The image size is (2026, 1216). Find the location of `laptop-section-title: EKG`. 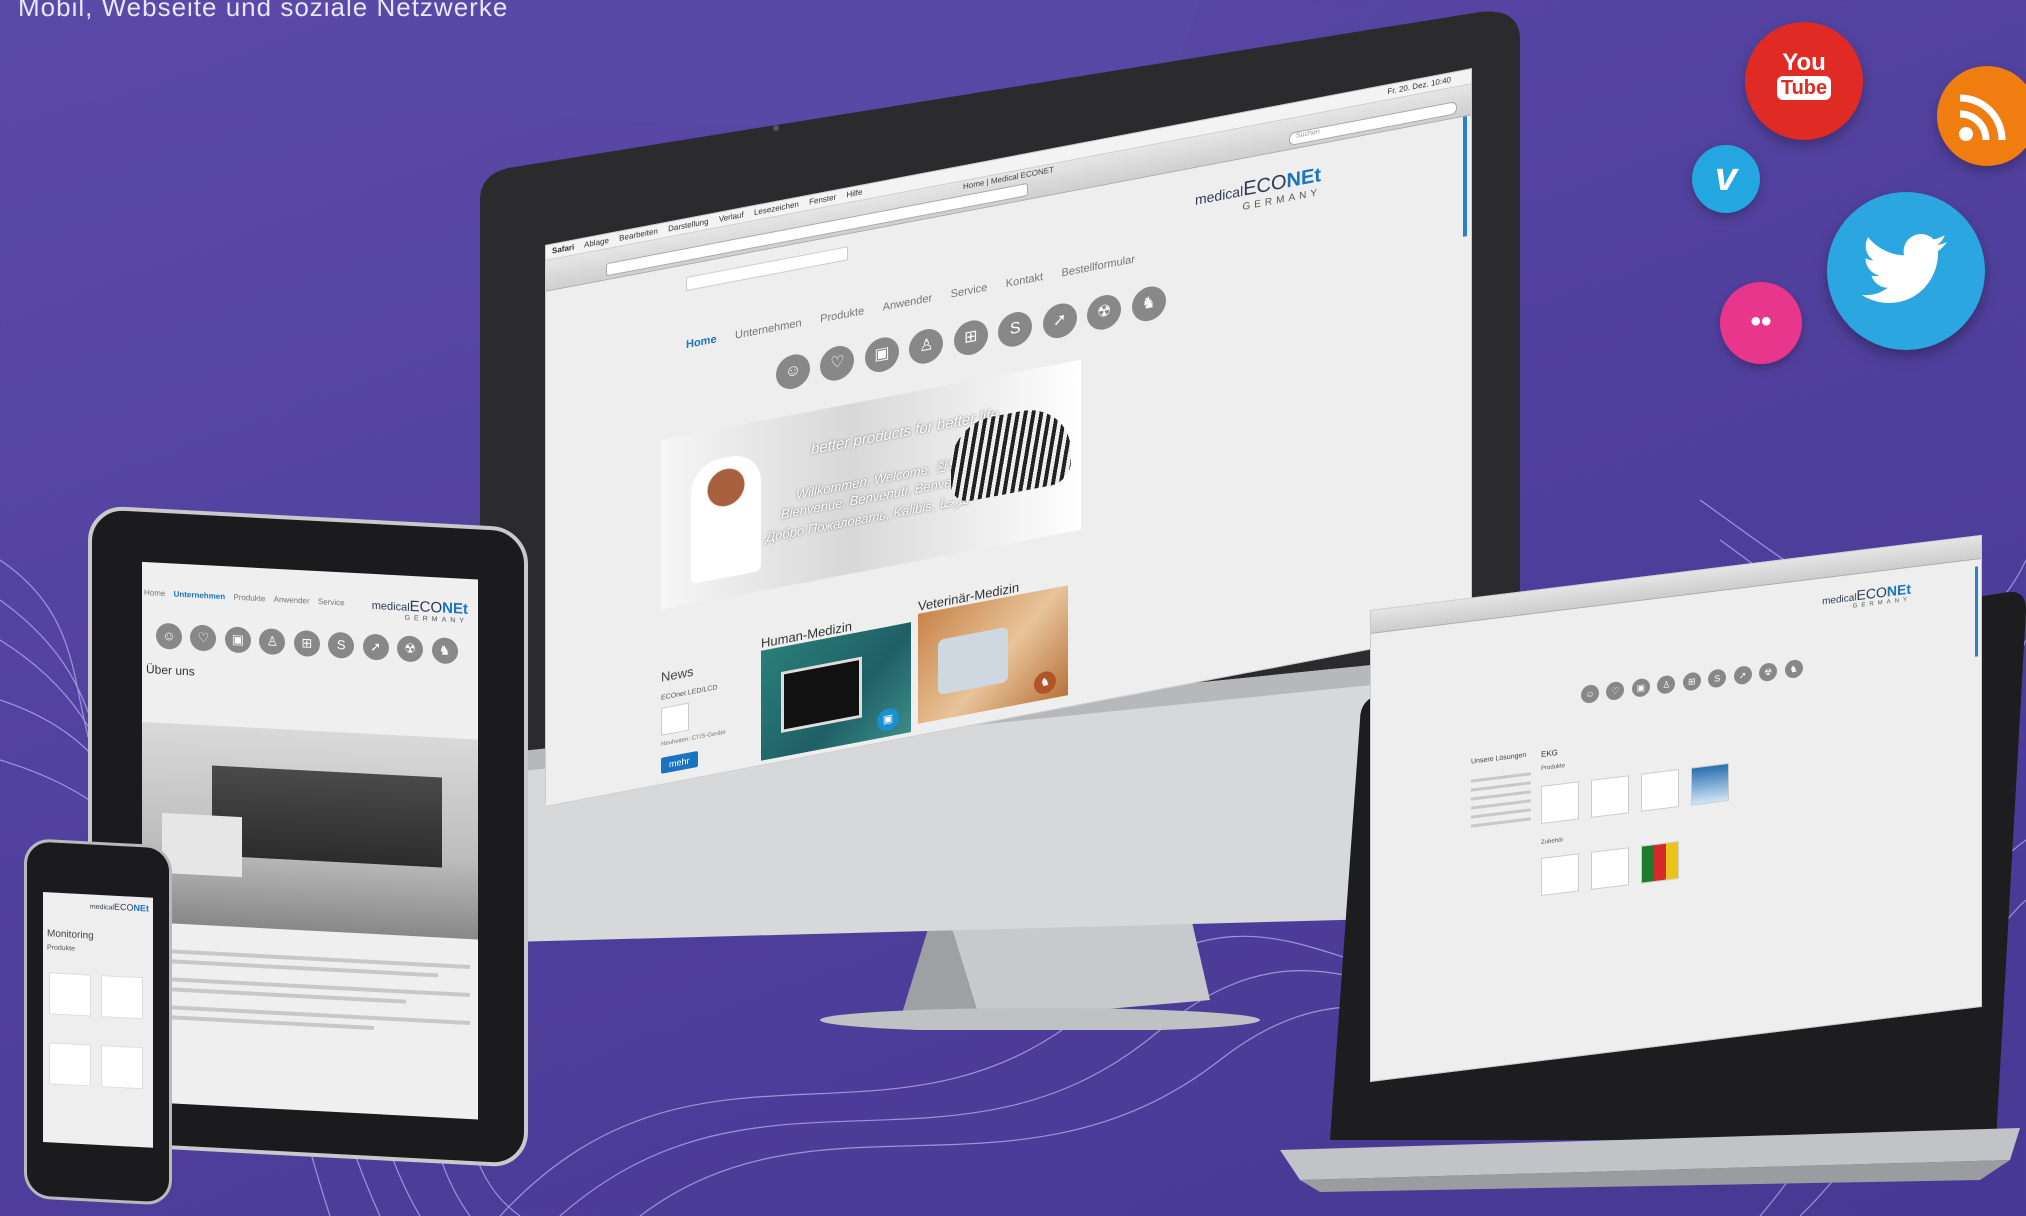

laptop-section-title: EKG is located at coordinates (1549, 753).